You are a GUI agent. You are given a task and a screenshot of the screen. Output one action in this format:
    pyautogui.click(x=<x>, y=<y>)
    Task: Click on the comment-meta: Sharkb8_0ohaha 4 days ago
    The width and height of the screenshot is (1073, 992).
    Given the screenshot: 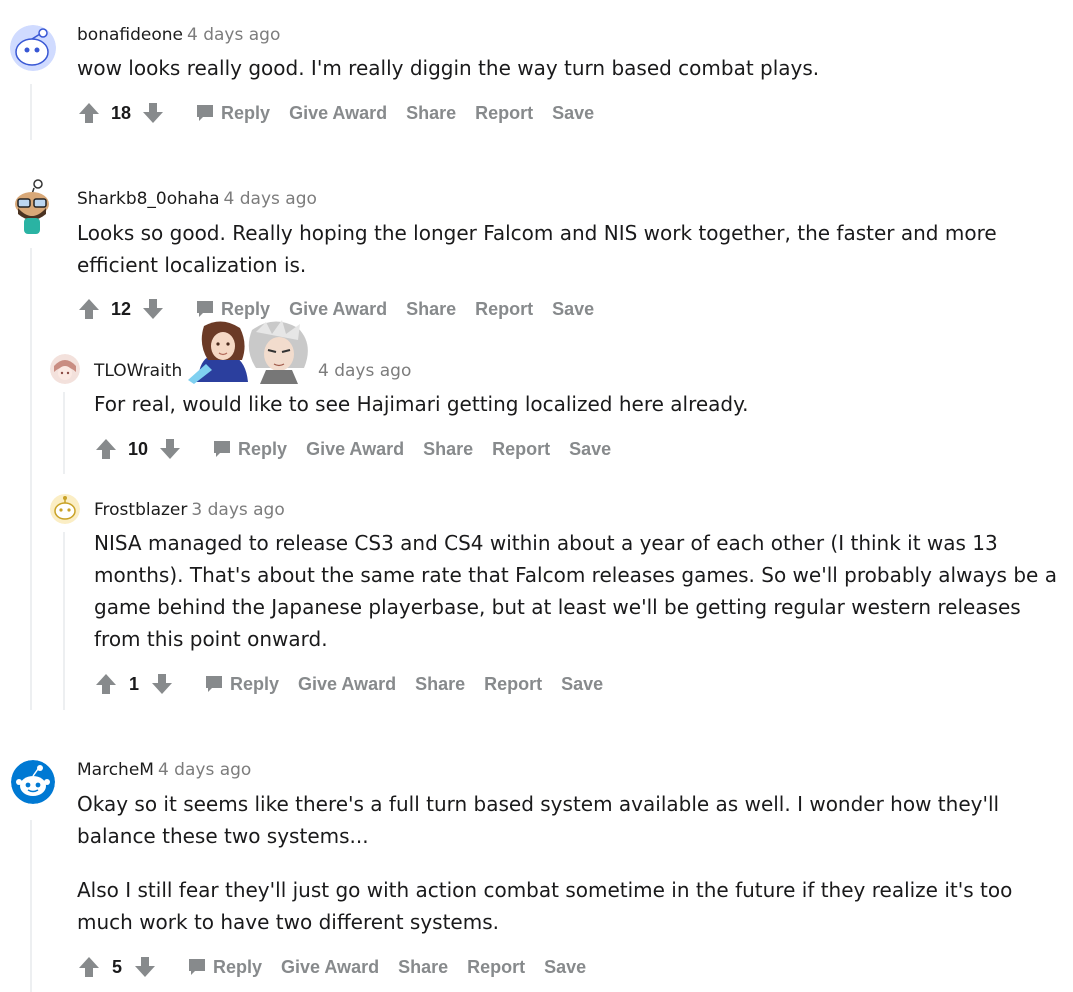 What is the action you would take?
    pyautogui.click(x=197, y=199)
    